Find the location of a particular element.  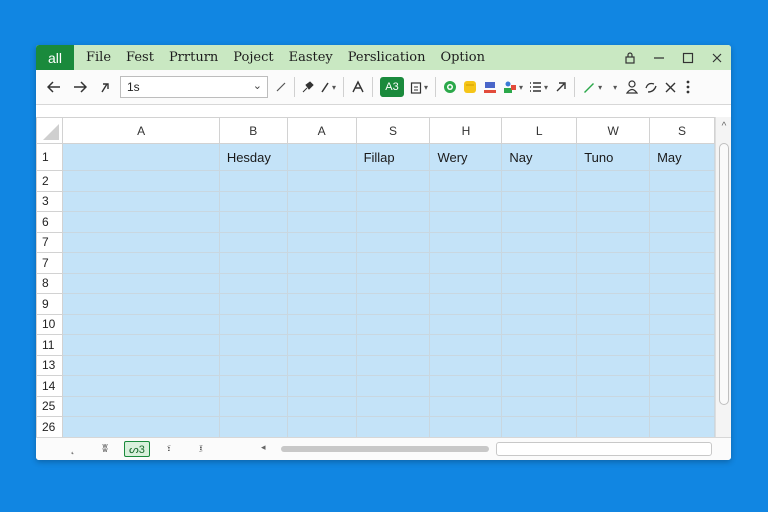

row-header: 3 is located at coordinates (50, 201).